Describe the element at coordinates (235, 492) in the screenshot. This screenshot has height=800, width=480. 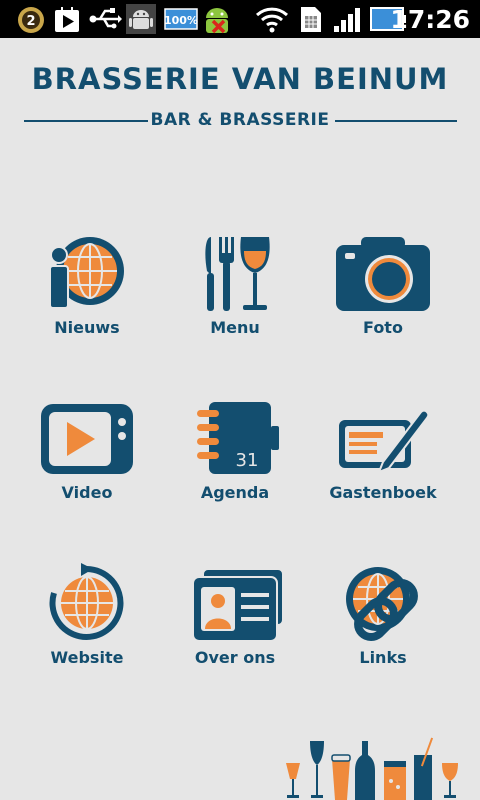
I see `menu-label: Agenda` at that location.